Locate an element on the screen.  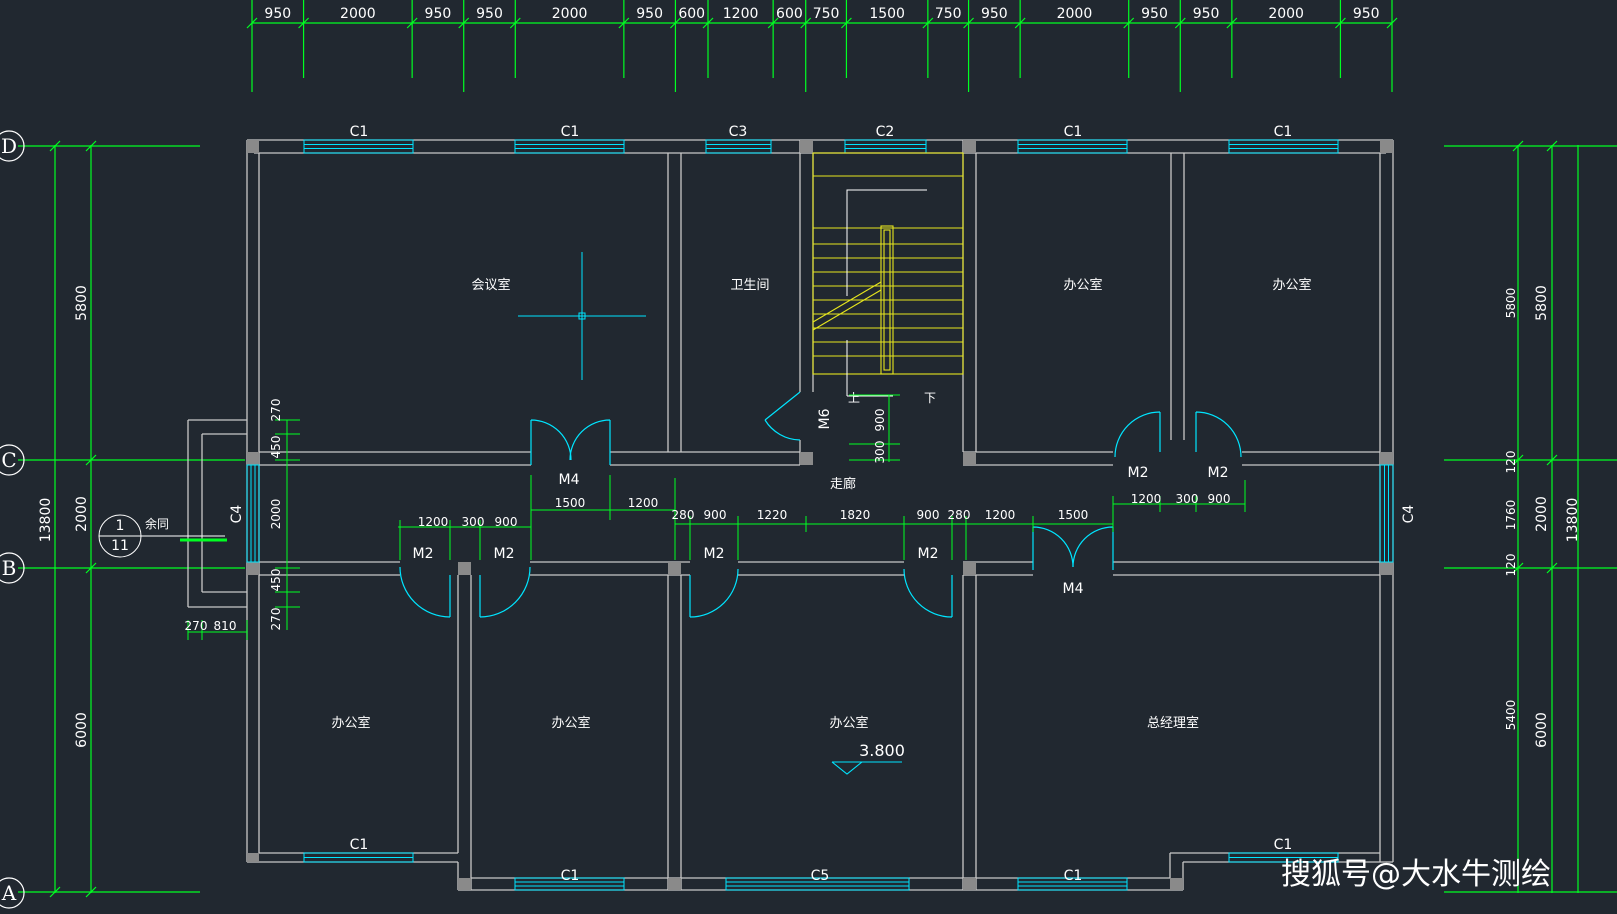
window-label-c1-f: C1 is located at coordinates (570, 876).